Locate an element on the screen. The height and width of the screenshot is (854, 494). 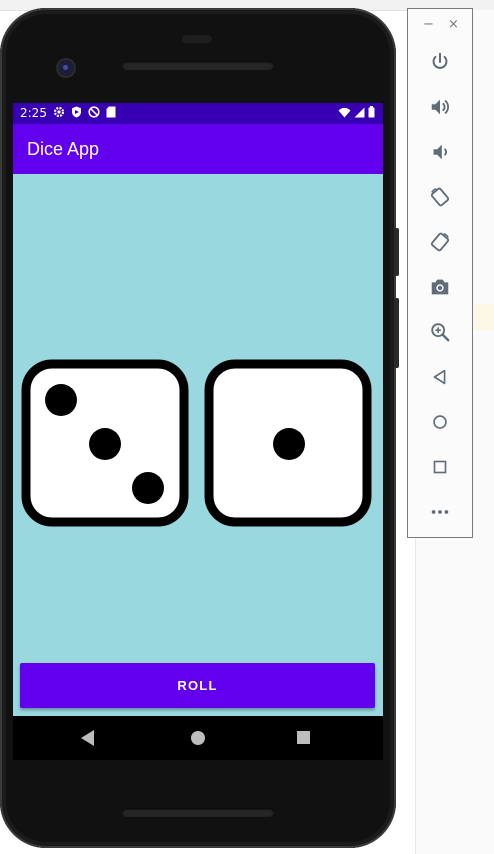
minimize-button: − is located at coordinates (428, 24).